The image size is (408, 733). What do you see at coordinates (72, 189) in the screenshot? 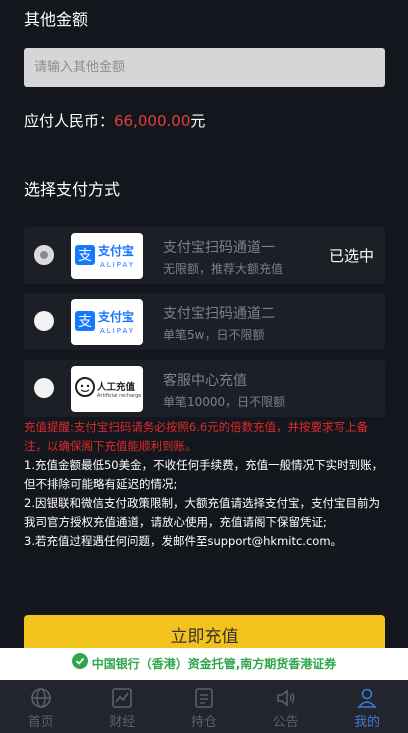
I see `payment-method-label: 选择支付方式` at bounding box center [72, 189].